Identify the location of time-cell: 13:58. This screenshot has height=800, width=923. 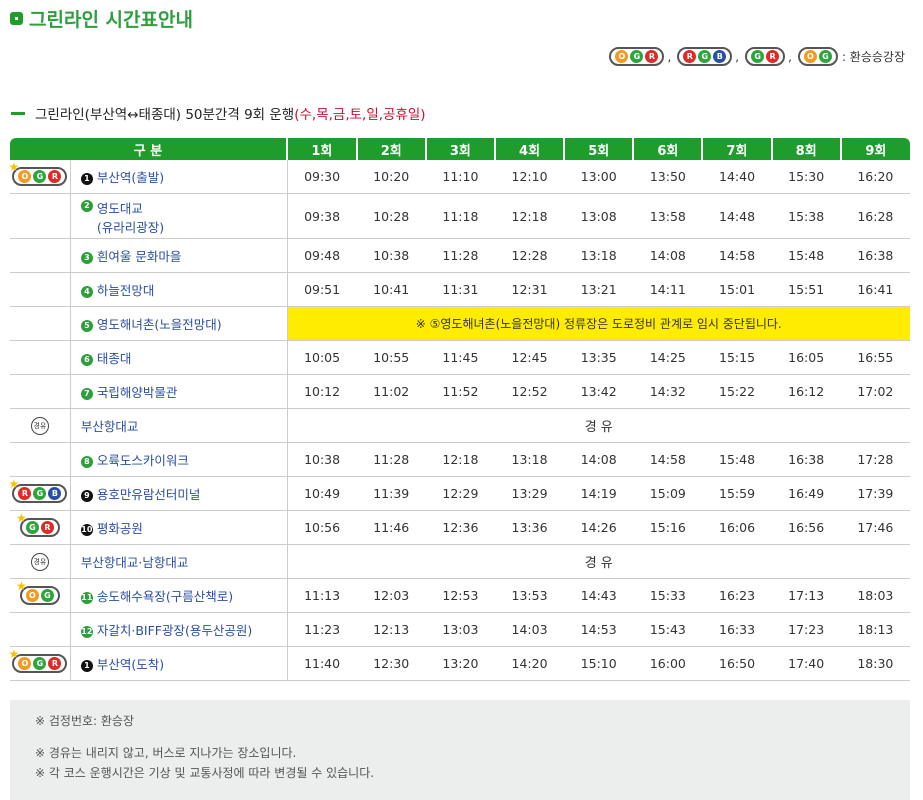
(668, 216).